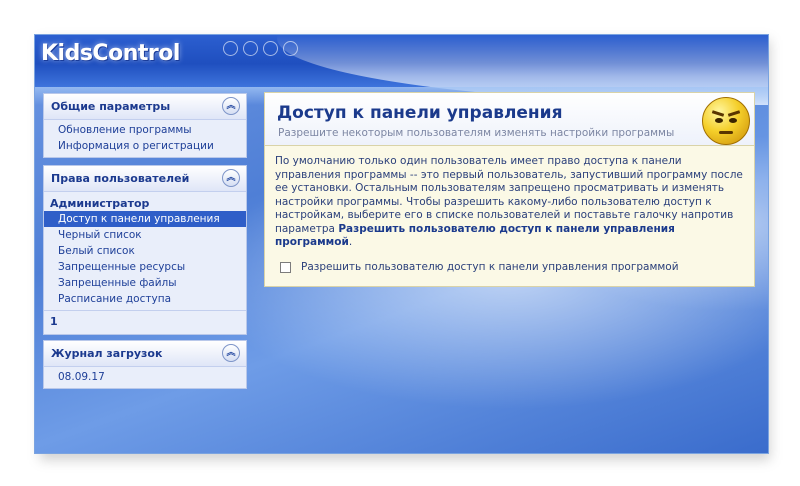 The image size is (800, 486). Describe the element at coordinates (110, 53) in the screenshot. I see `app-logo: KidsControl` at that location.